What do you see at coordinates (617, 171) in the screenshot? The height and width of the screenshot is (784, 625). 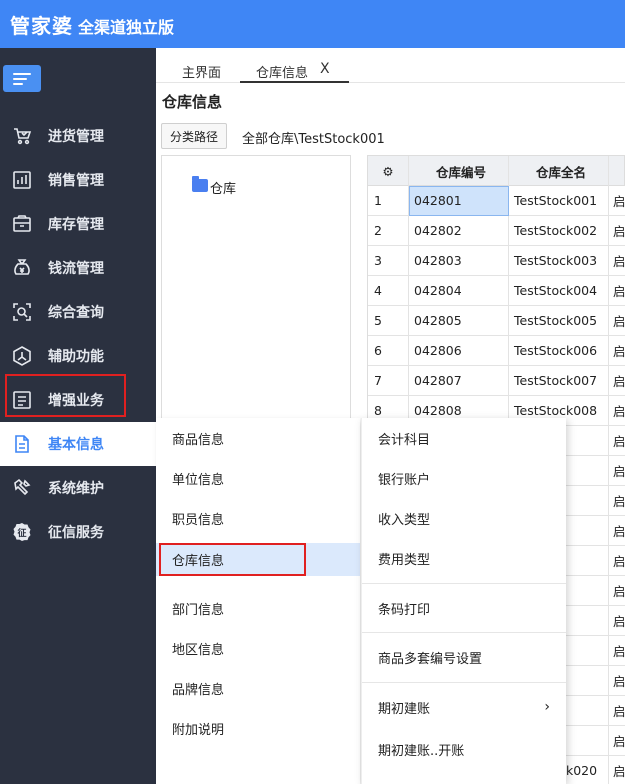 I see `column-header-status` at bounding box center [617, 171].